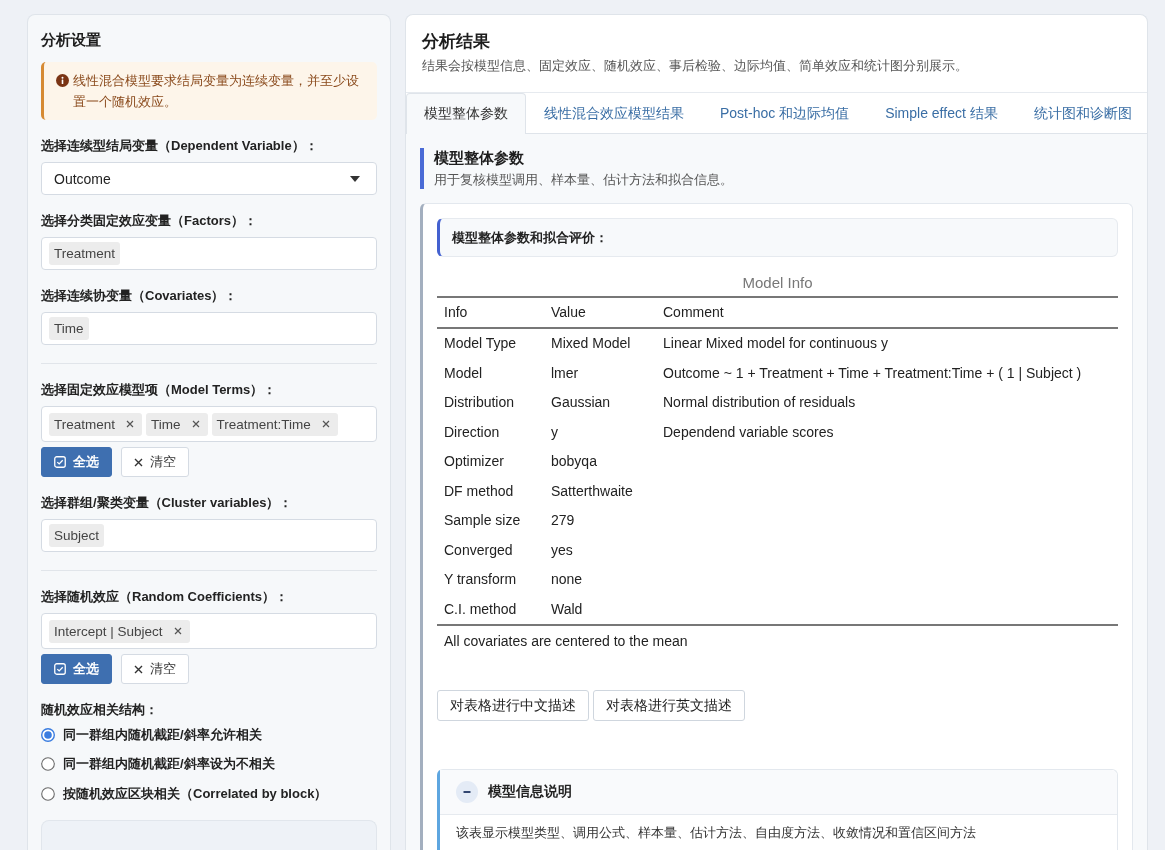 This screenshot has width=1165, height=850. I want to click on table-cell-text: Distribution, so click(479, 403).